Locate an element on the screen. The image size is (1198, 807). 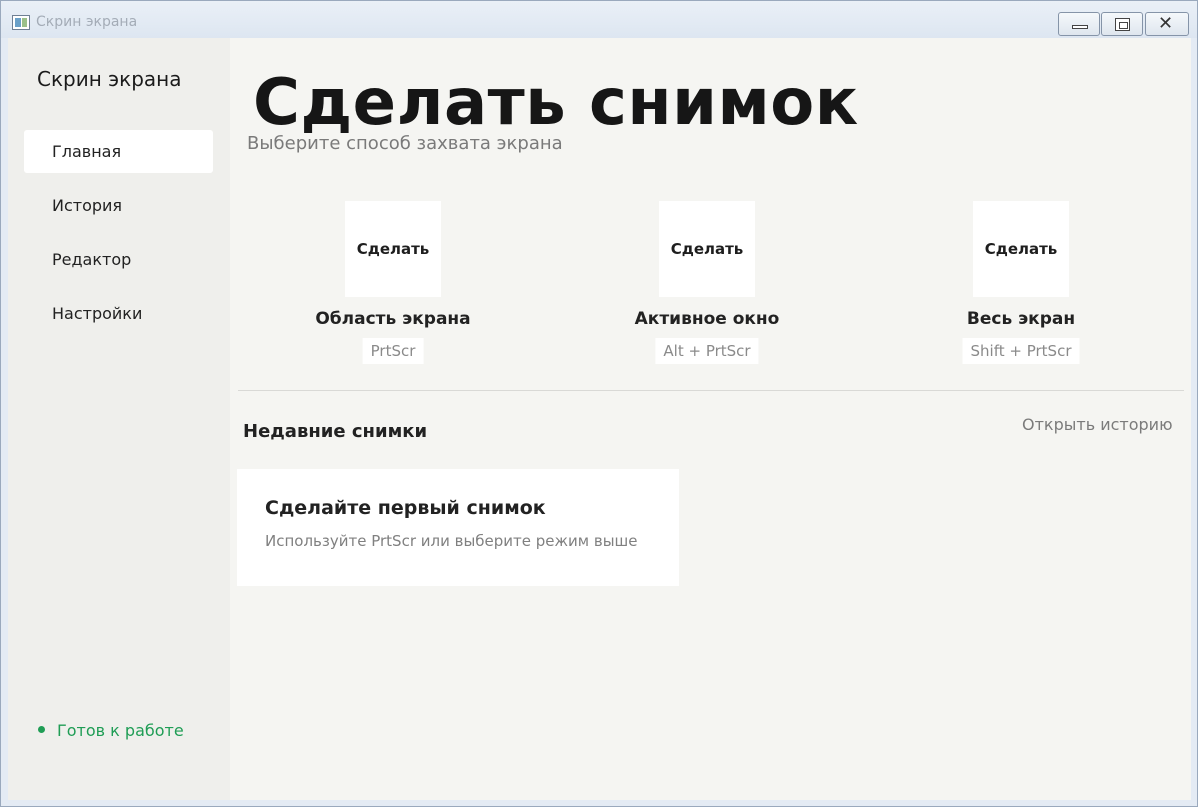
section-divider is located at coordinates (711, 390).